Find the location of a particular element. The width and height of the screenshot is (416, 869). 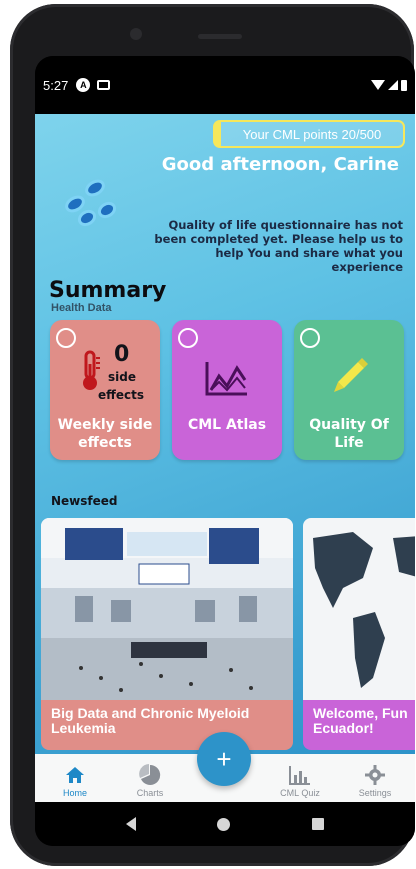

weekly-side-effects-card: 0 side effects Weekly side effects is located at coordinates (105, 390).